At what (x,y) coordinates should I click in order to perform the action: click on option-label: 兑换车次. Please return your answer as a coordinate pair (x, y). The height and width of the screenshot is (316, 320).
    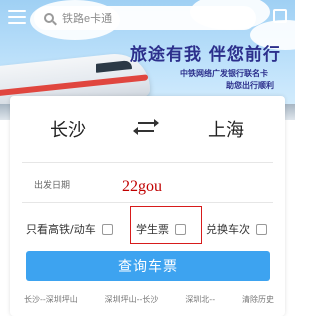
    Looking at the image, I should click on (228, 229).